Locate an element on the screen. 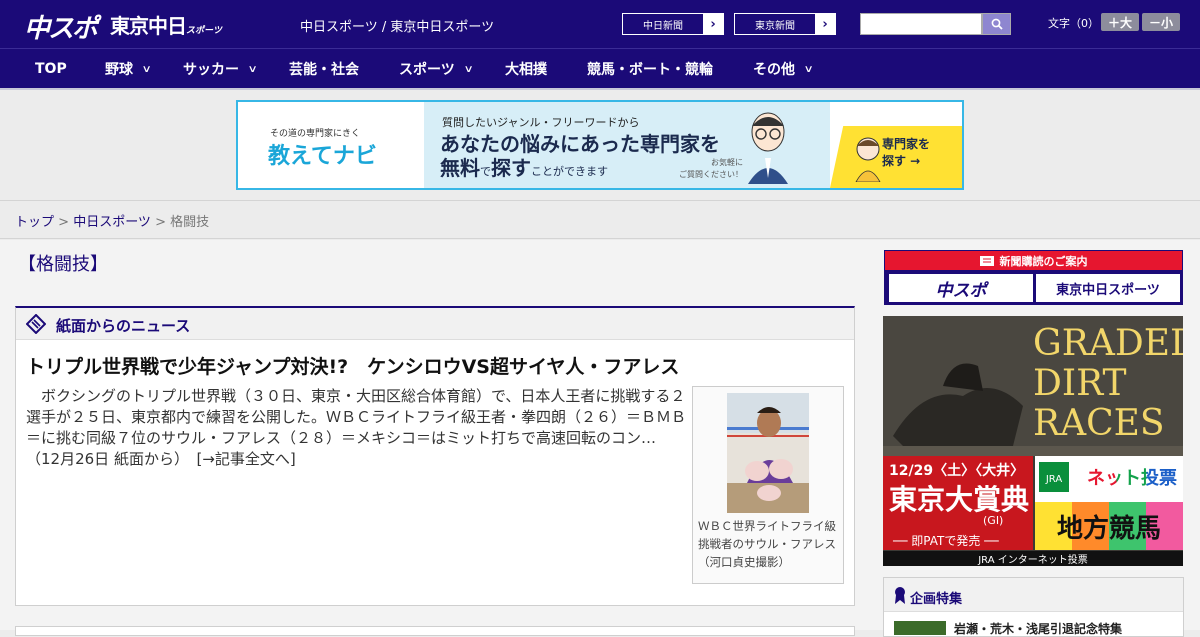 The height and width of the screenshot is (637, 1200). nav-item-soccer: サッカー ∨ is located at coordinates (220, 69).